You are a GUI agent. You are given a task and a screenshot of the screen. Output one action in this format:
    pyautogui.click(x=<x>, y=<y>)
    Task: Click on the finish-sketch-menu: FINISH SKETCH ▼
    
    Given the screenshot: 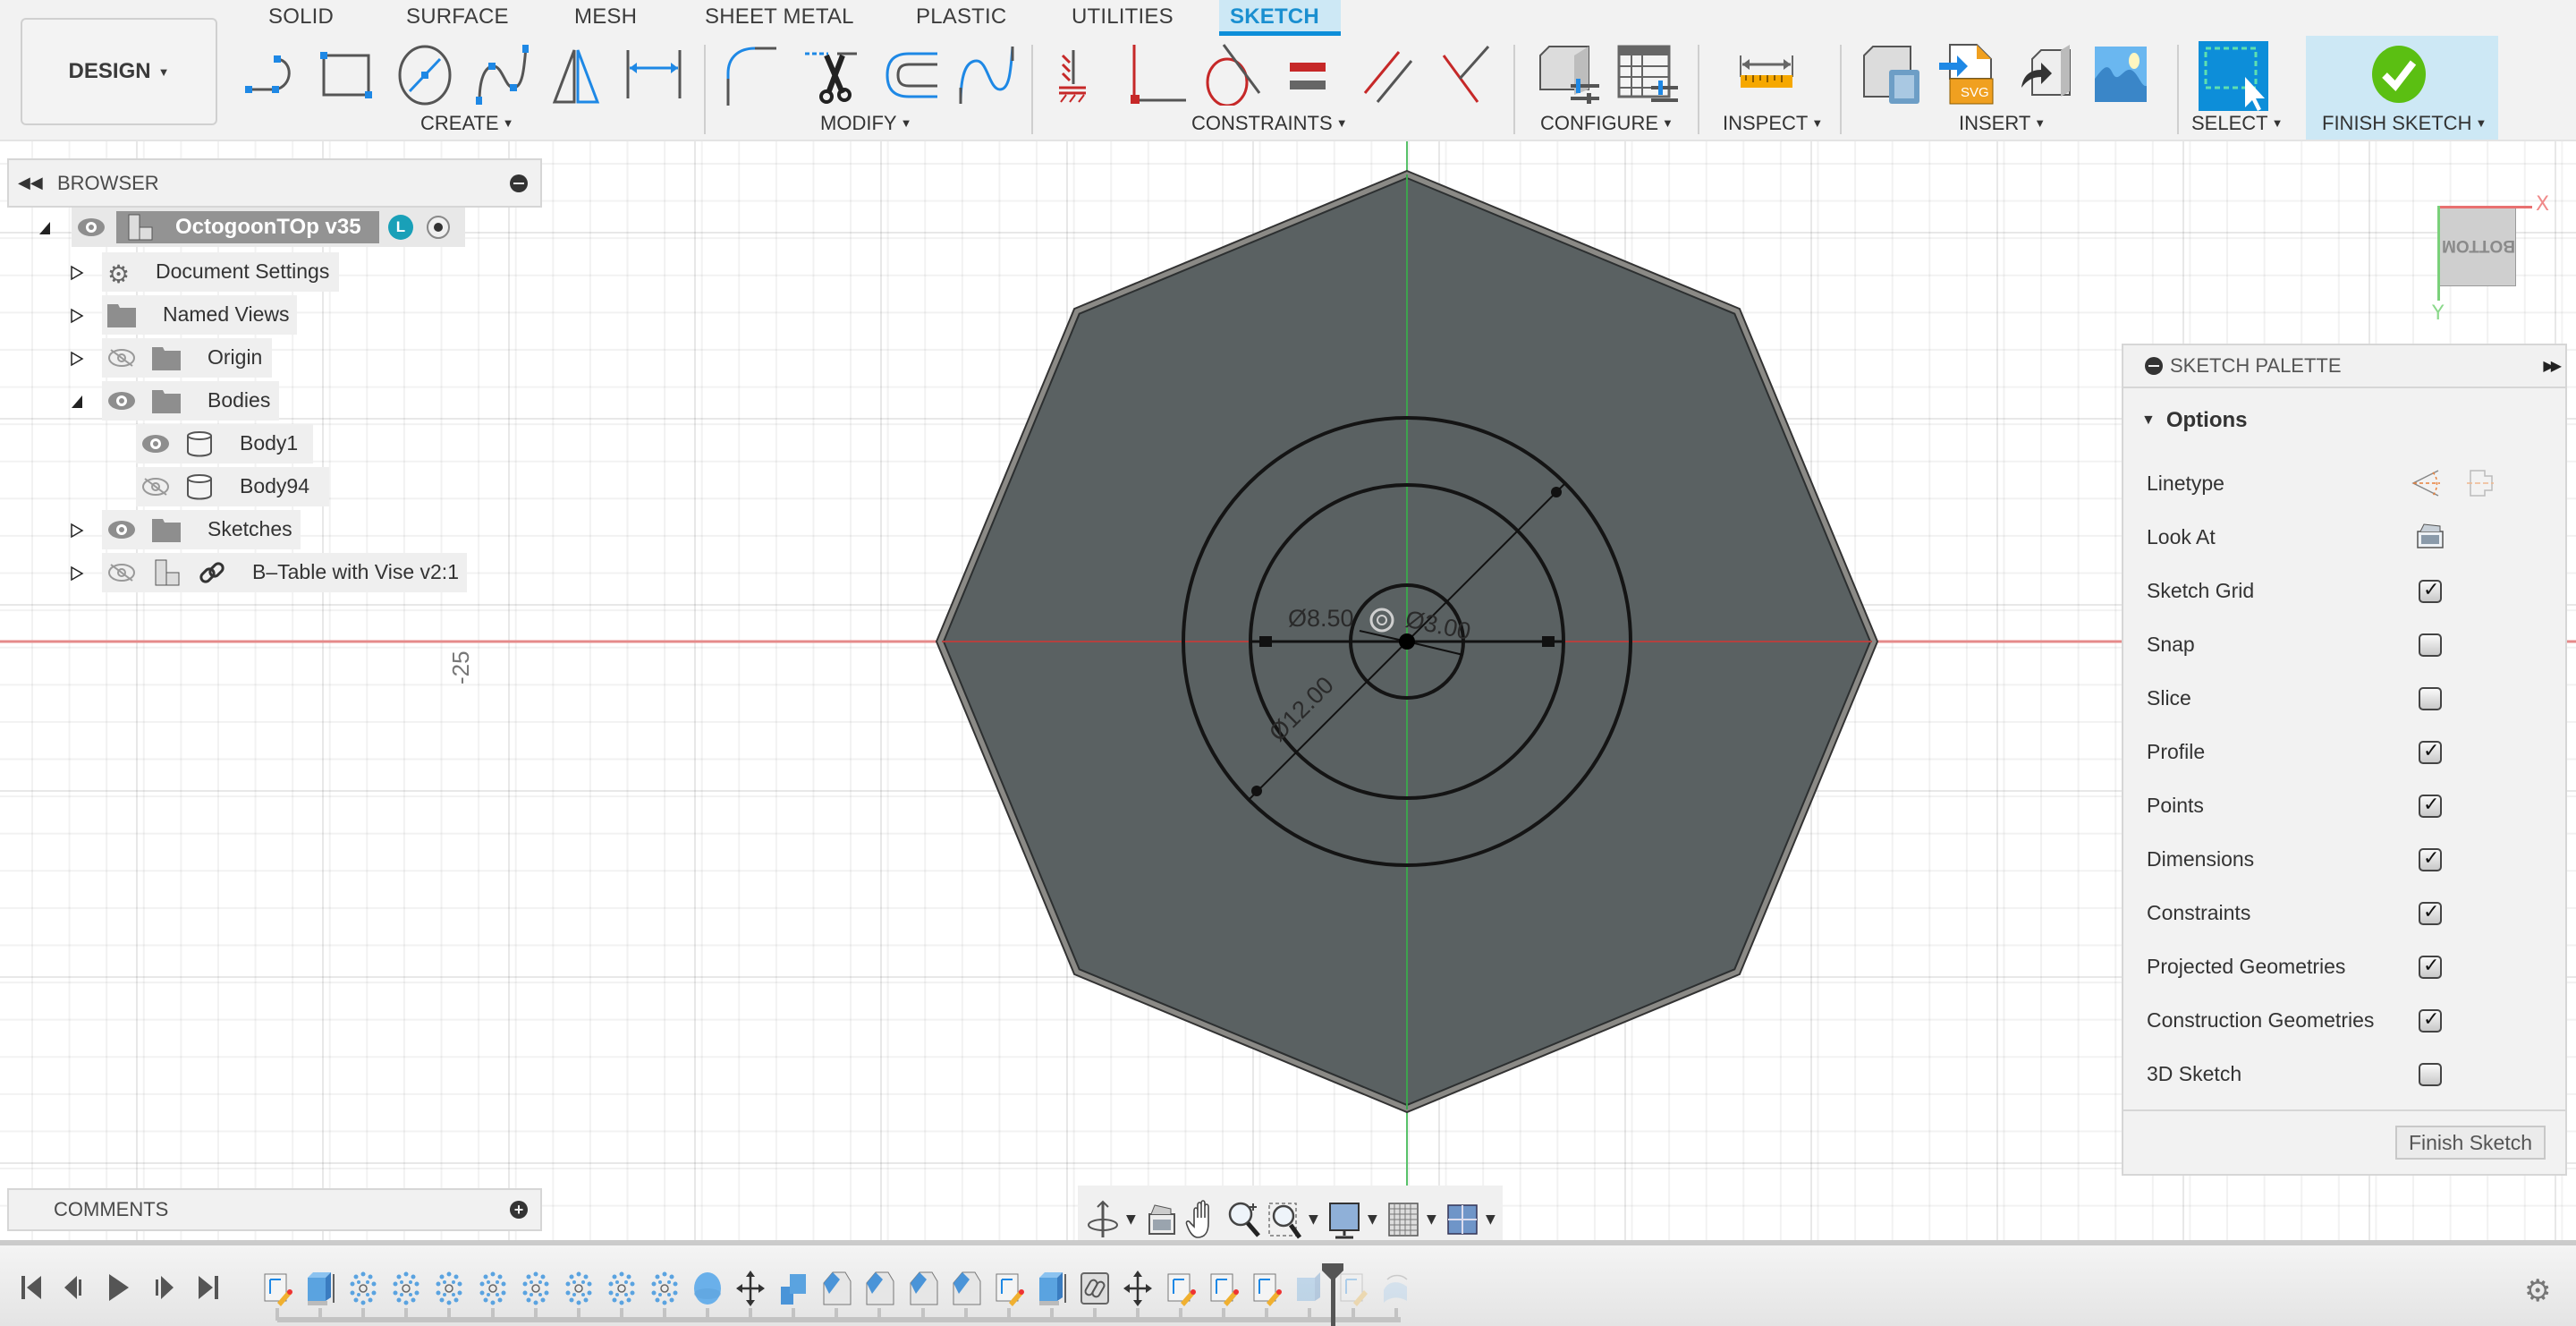 What is the action you would take?
    pyautogui.click(x=2404, y=123)
    